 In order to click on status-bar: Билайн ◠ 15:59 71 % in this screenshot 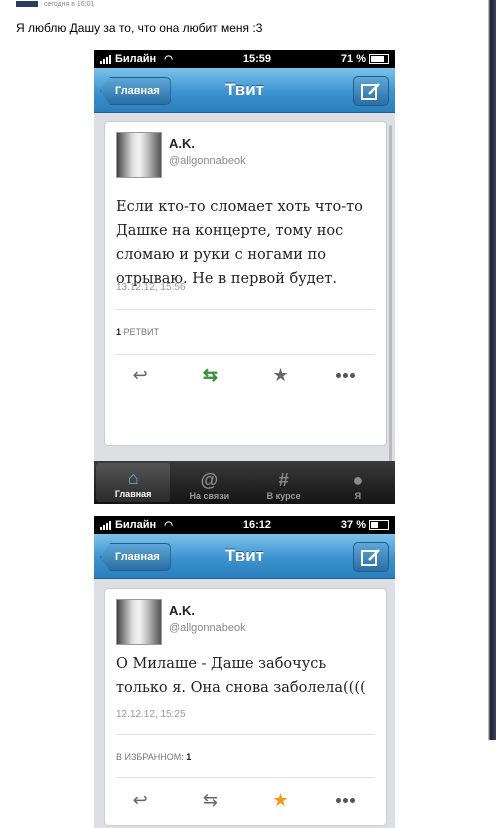, I will do `click(244, 59)`.